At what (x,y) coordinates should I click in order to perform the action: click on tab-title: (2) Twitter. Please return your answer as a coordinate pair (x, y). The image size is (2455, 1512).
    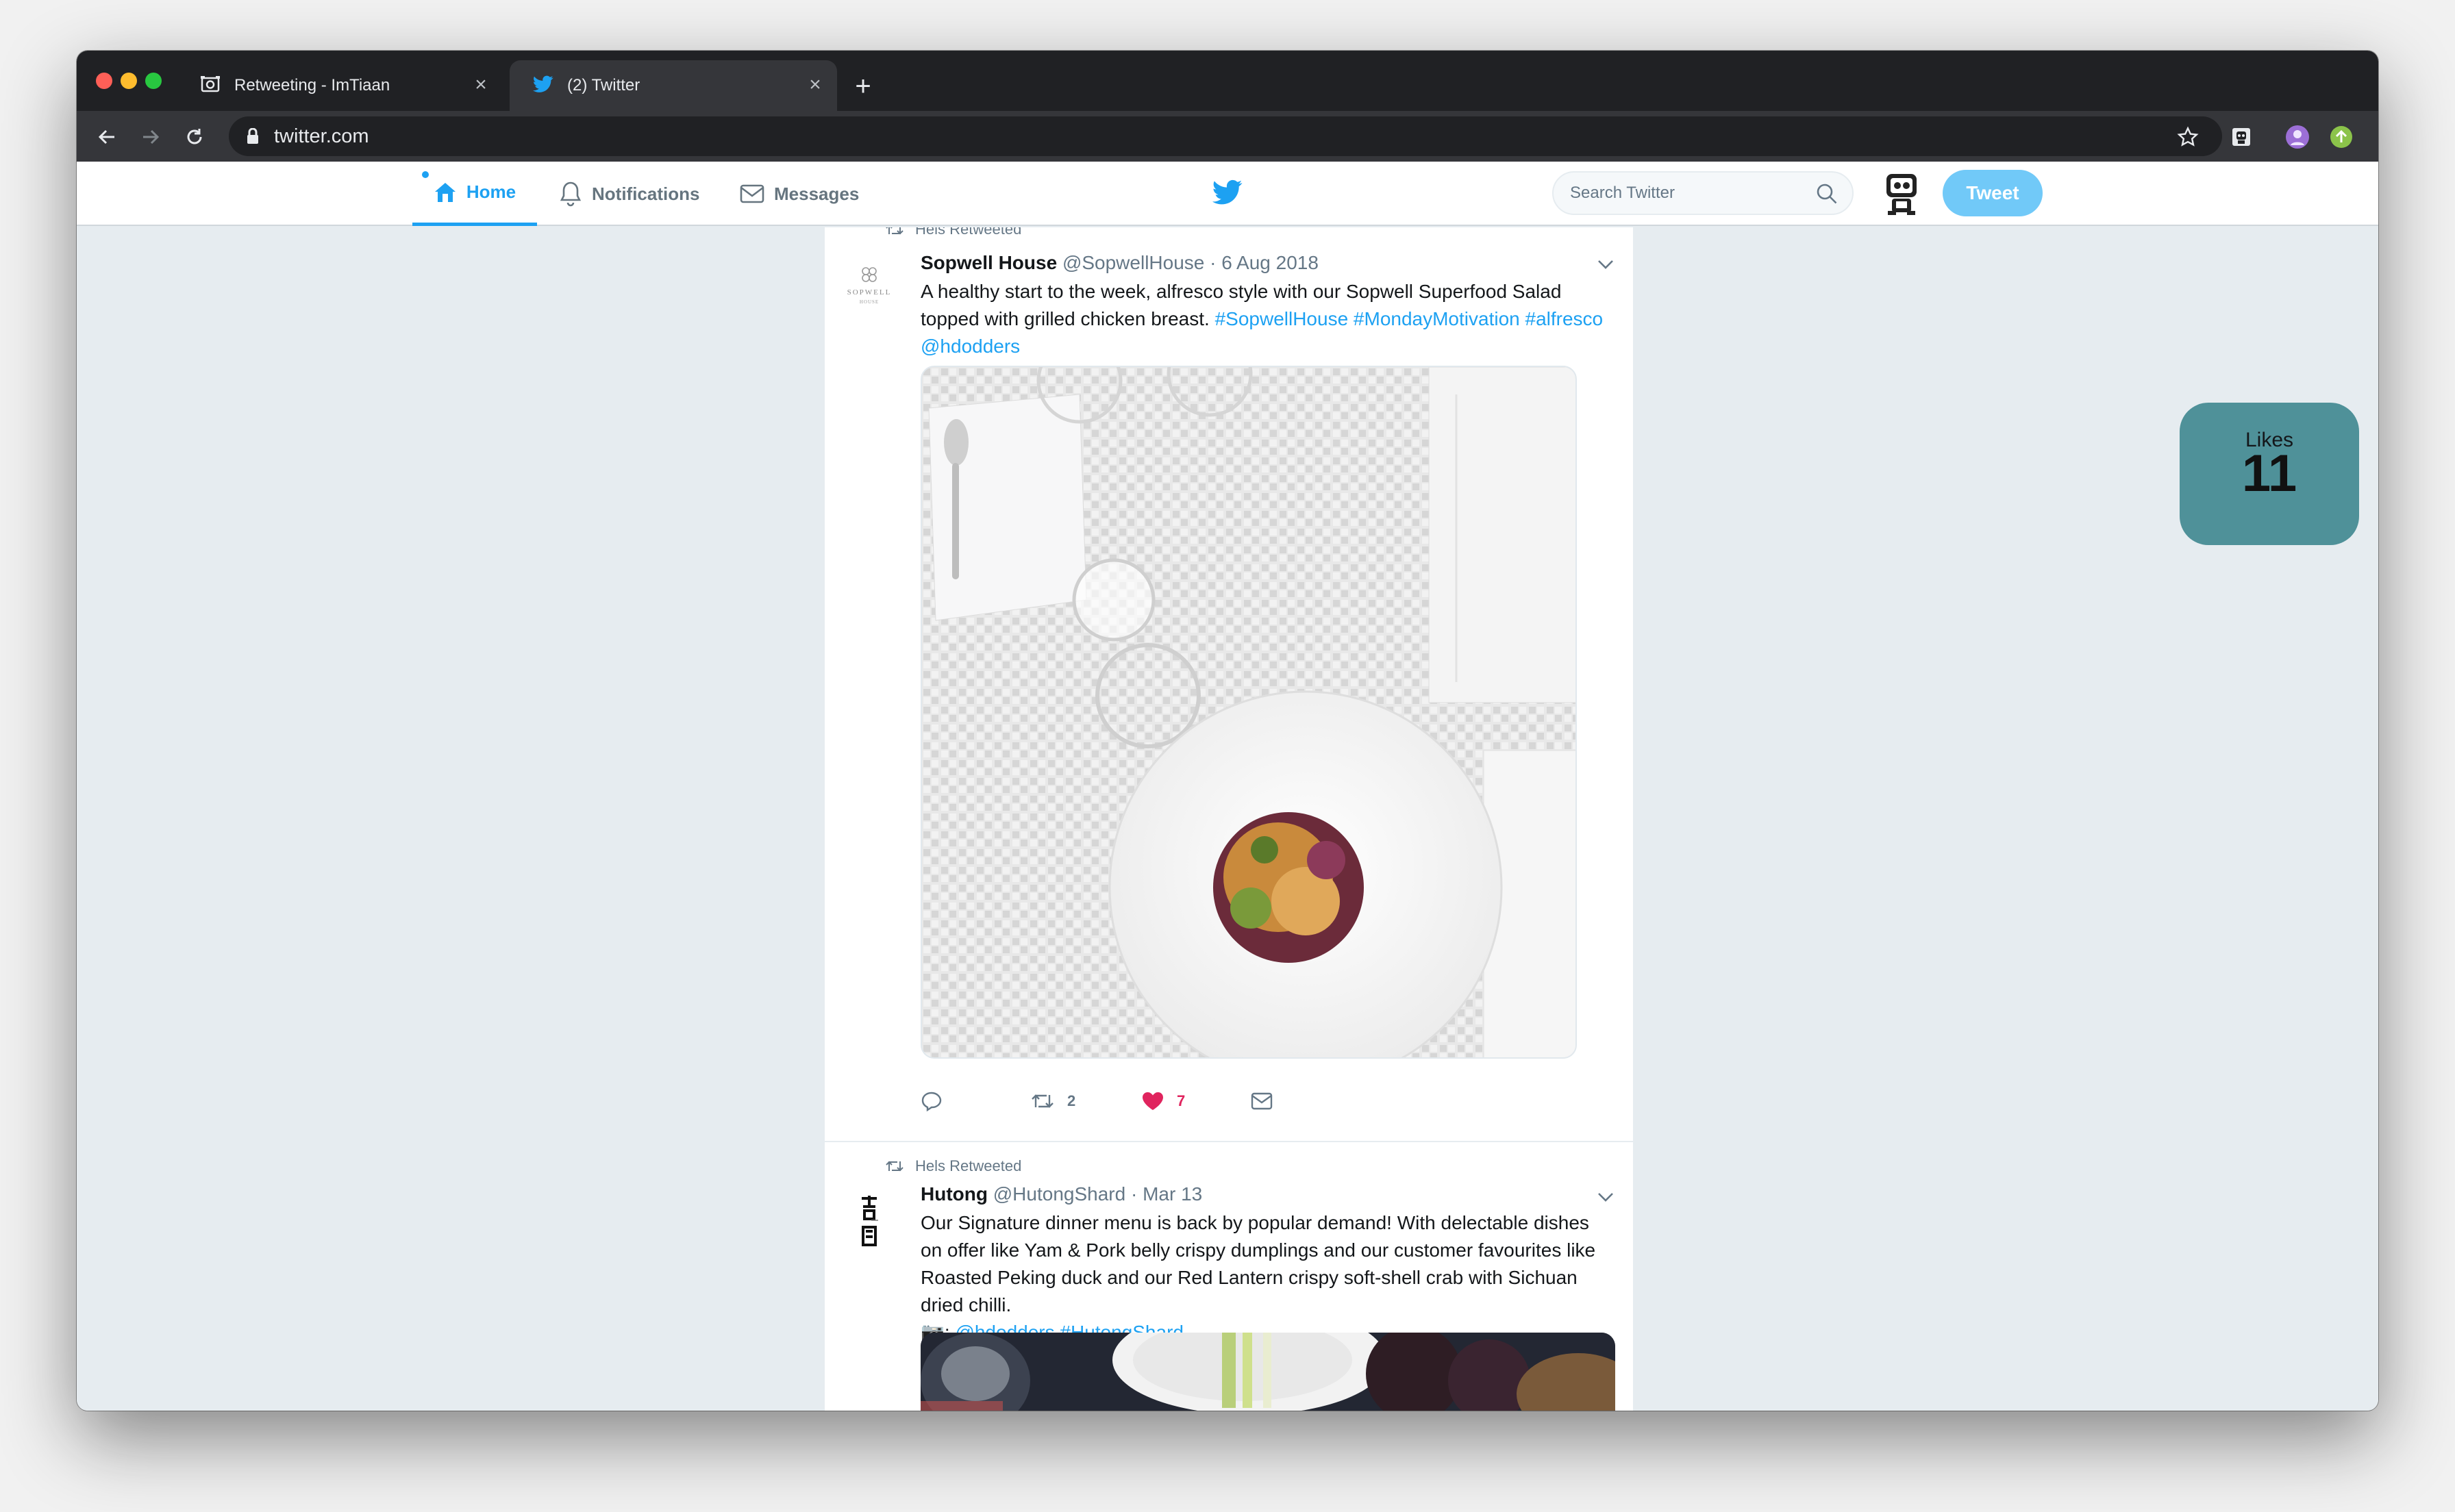
    Looking at the image, I should click on (604, 85).